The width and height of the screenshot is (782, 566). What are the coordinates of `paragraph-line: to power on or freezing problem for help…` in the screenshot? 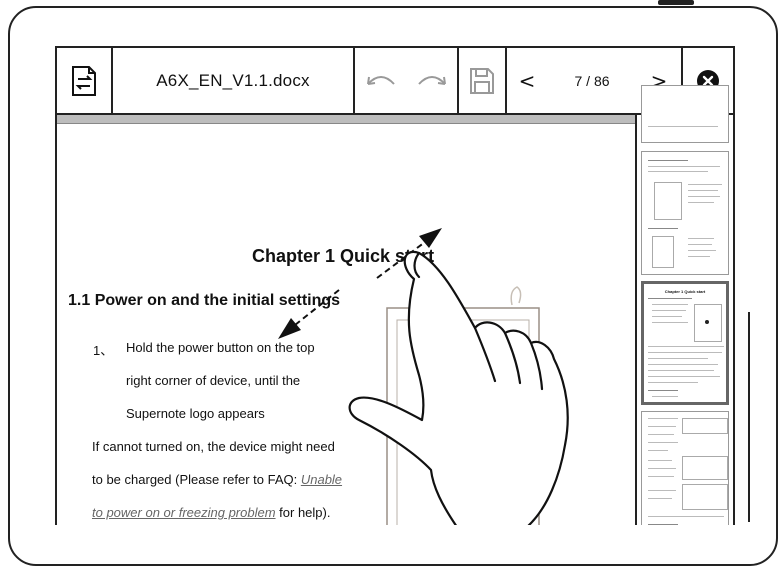 It's located at (211, 512).